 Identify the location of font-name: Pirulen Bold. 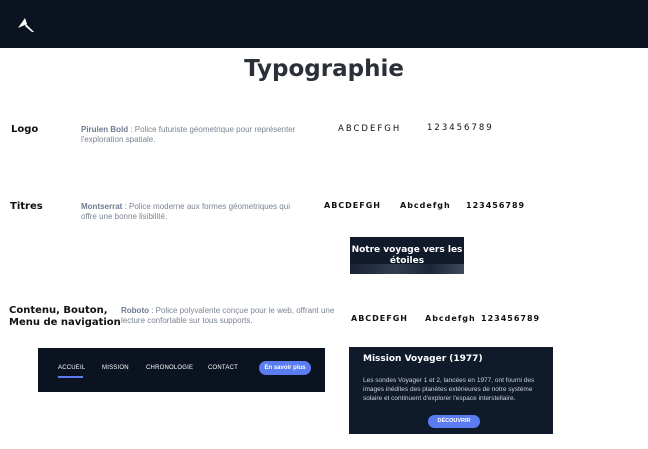
(105, 129).